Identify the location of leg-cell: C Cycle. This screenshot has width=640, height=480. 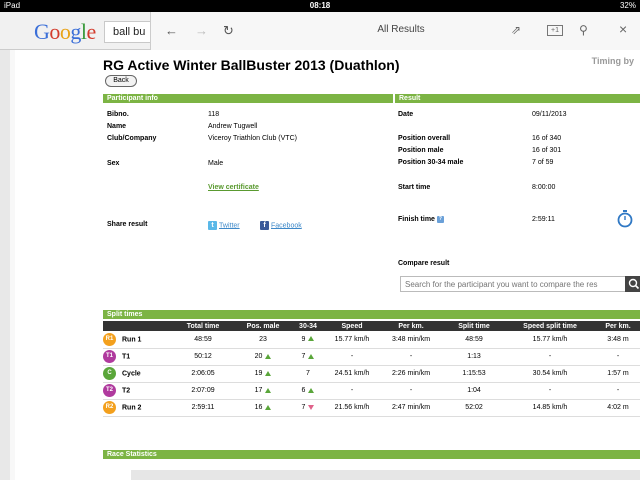
(138, 374).